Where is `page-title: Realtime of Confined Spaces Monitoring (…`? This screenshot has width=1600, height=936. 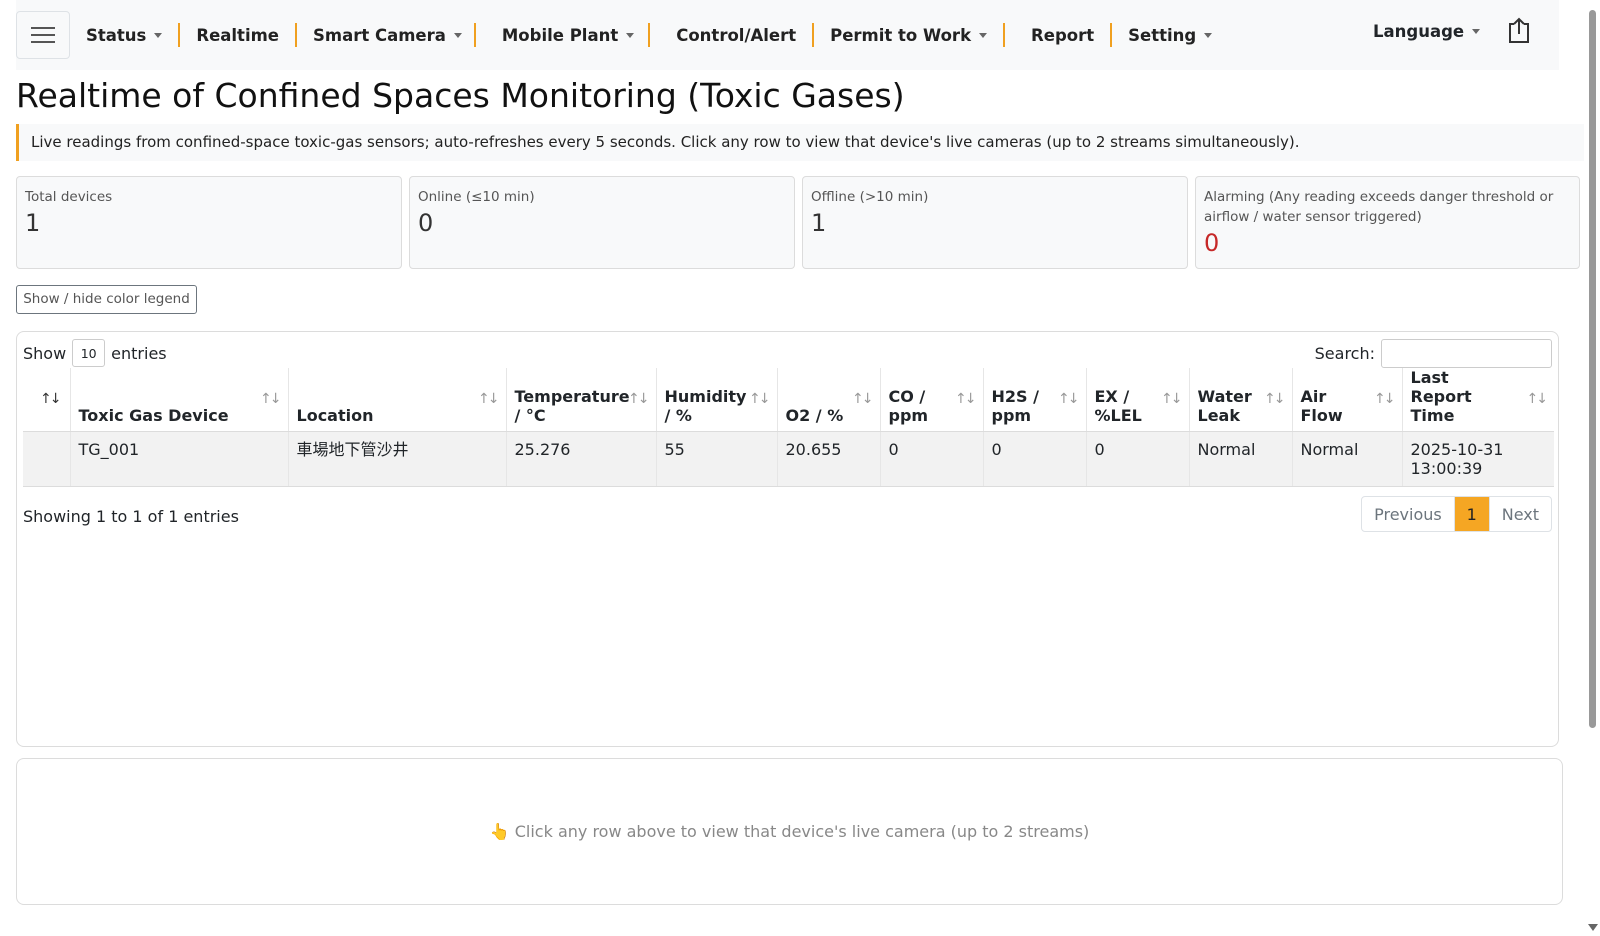
page-title: Realtime of Confined Spaces Monitoring (… is located at coordinates (460, 95).